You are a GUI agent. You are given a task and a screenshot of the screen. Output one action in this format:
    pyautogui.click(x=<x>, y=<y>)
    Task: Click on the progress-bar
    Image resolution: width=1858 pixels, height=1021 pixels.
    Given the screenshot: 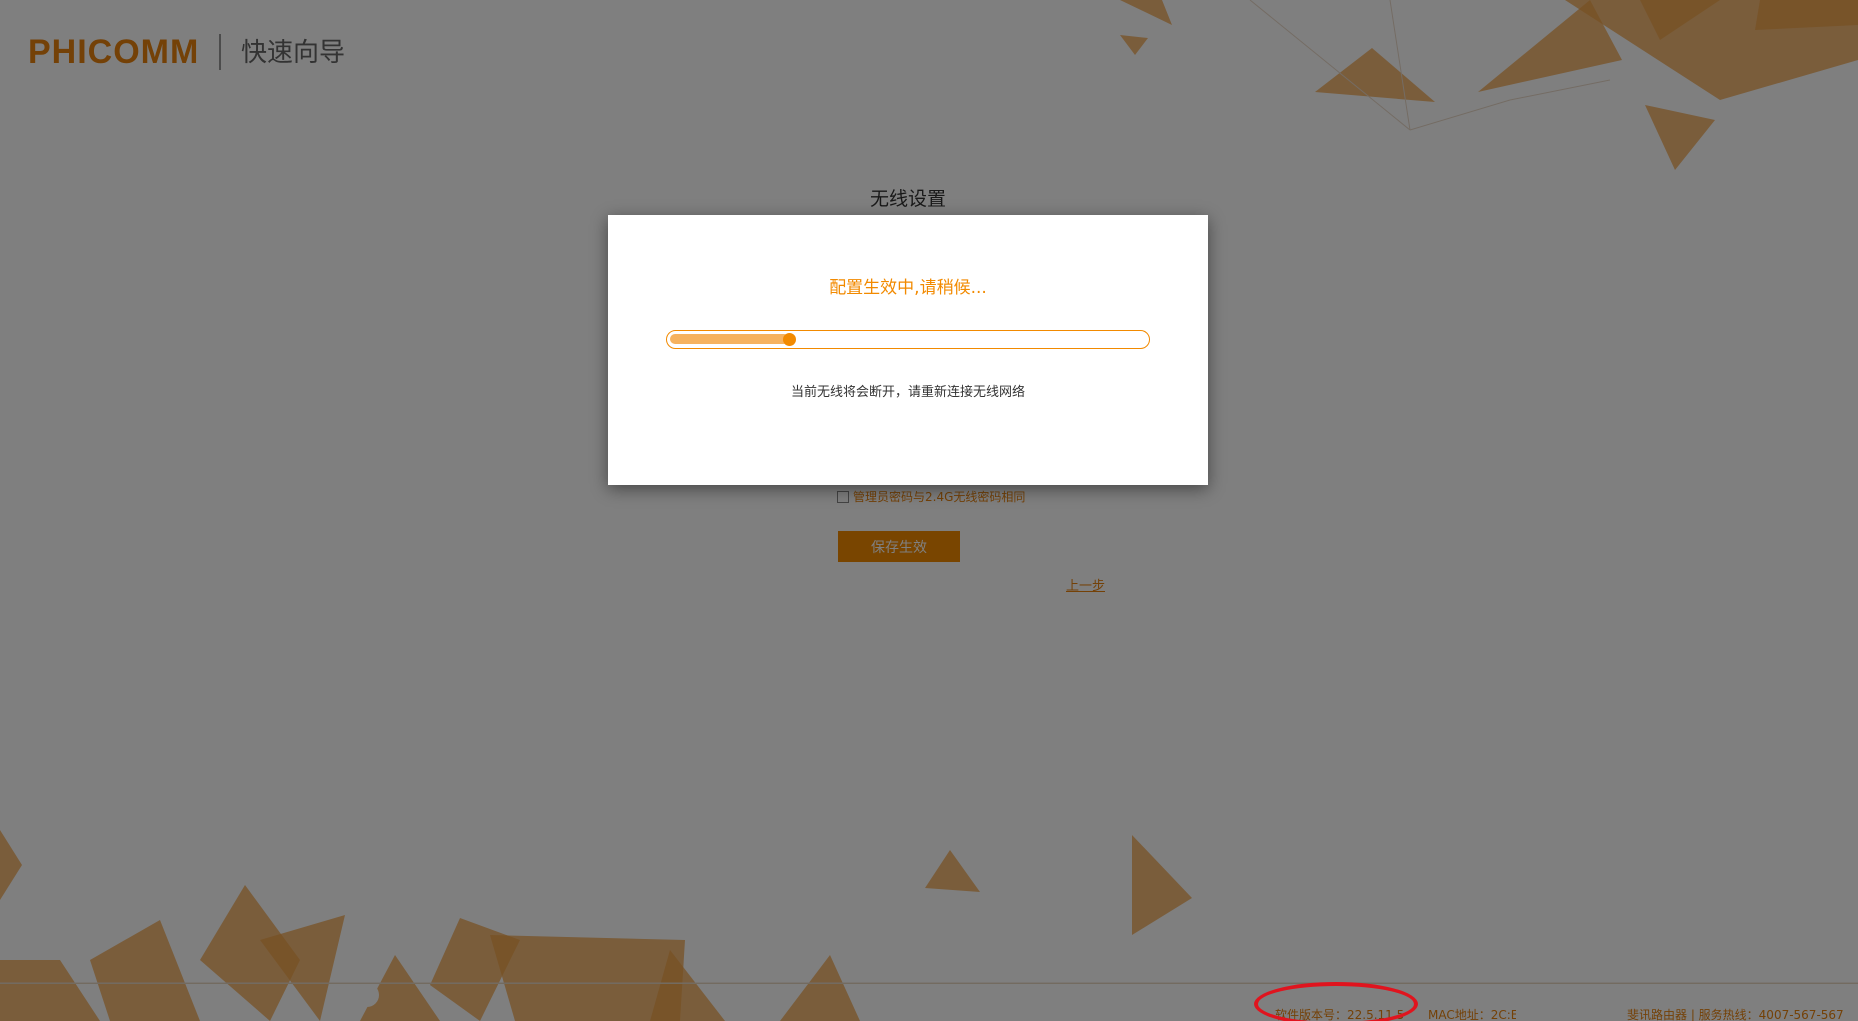 What is the action you would take?
    pyautogui.click(x=908, y=339)
    